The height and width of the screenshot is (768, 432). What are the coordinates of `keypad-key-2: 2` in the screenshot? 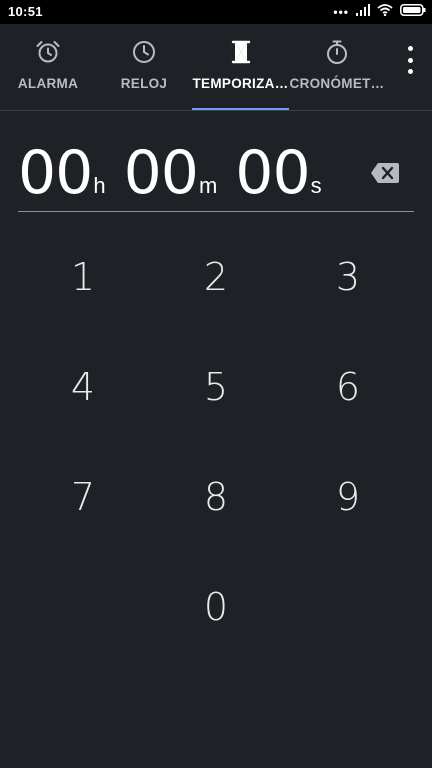 It's located at (216, 277).